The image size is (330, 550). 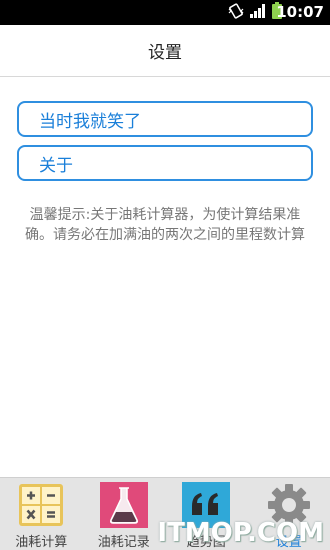 I want to click on calculator-icon, so click(x=41, y=505).